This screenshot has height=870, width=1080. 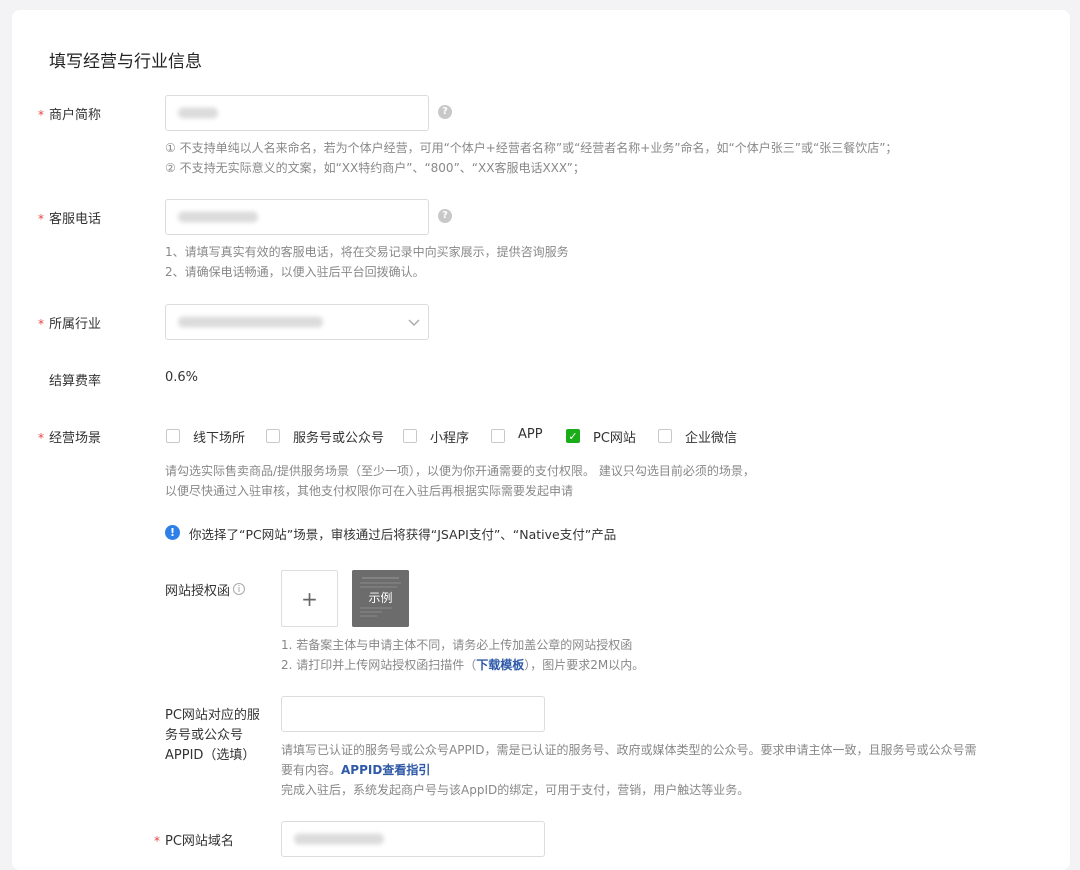 What do you see at coordinates (500, 665) in the screenshot?
I see `download-template-link: 下载模板` at bounding box center [500, 665].